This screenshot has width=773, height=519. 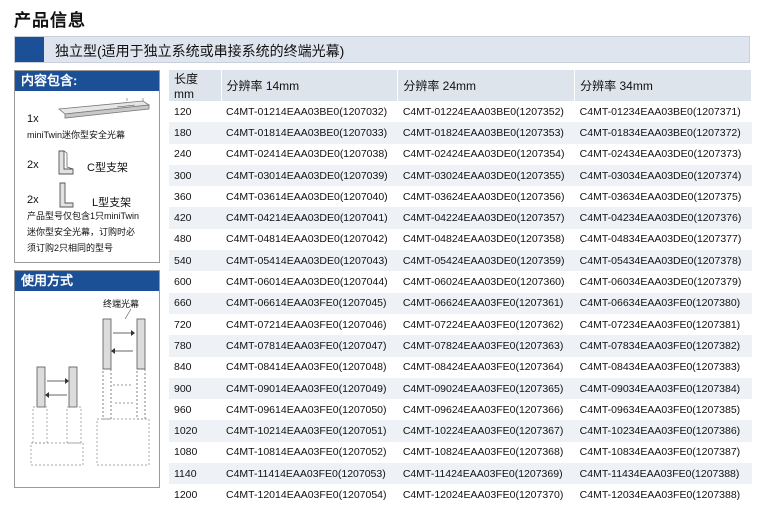 I want to click on model-cell: C4MT-08434EAA03FE0(1207383), so click(x=660, y=367).